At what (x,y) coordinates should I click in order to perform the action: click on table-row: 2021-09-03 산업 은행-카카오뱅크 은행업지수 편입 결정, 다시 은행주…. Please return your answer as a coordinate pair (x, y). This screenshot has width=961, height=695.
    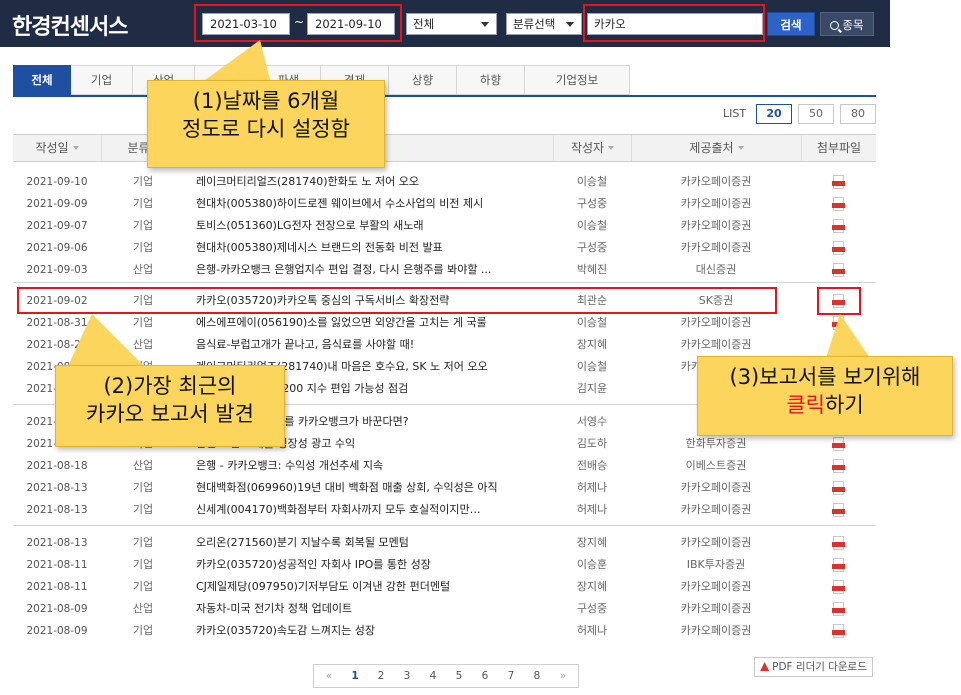
    Looking at the image, I should click on (444, 270).